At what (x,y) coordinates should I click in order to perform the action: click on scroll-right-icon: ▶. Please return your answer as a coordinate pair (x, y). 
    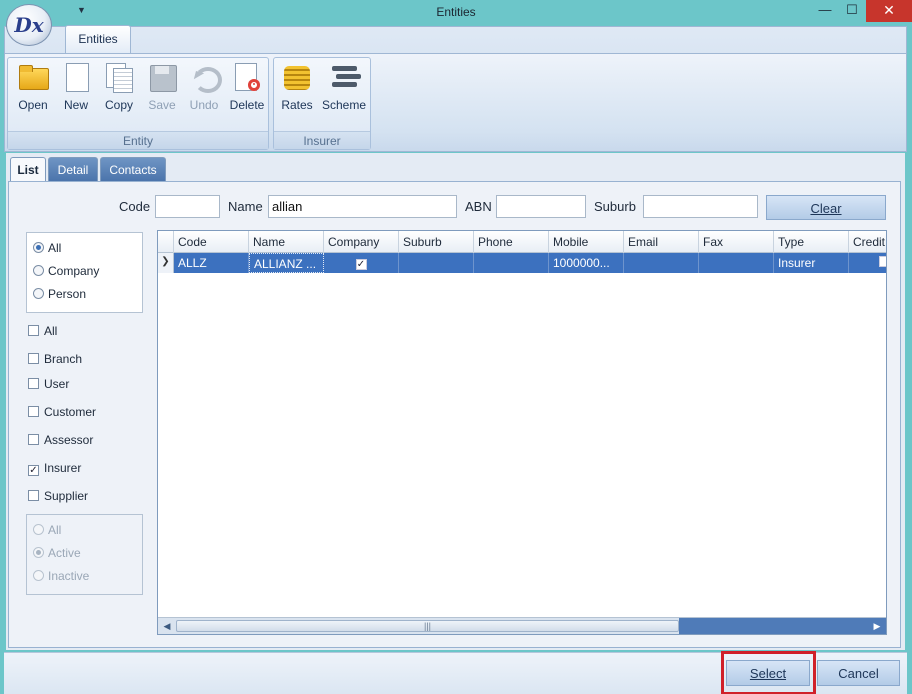
    Looking at the image, I should click on (877, 626).